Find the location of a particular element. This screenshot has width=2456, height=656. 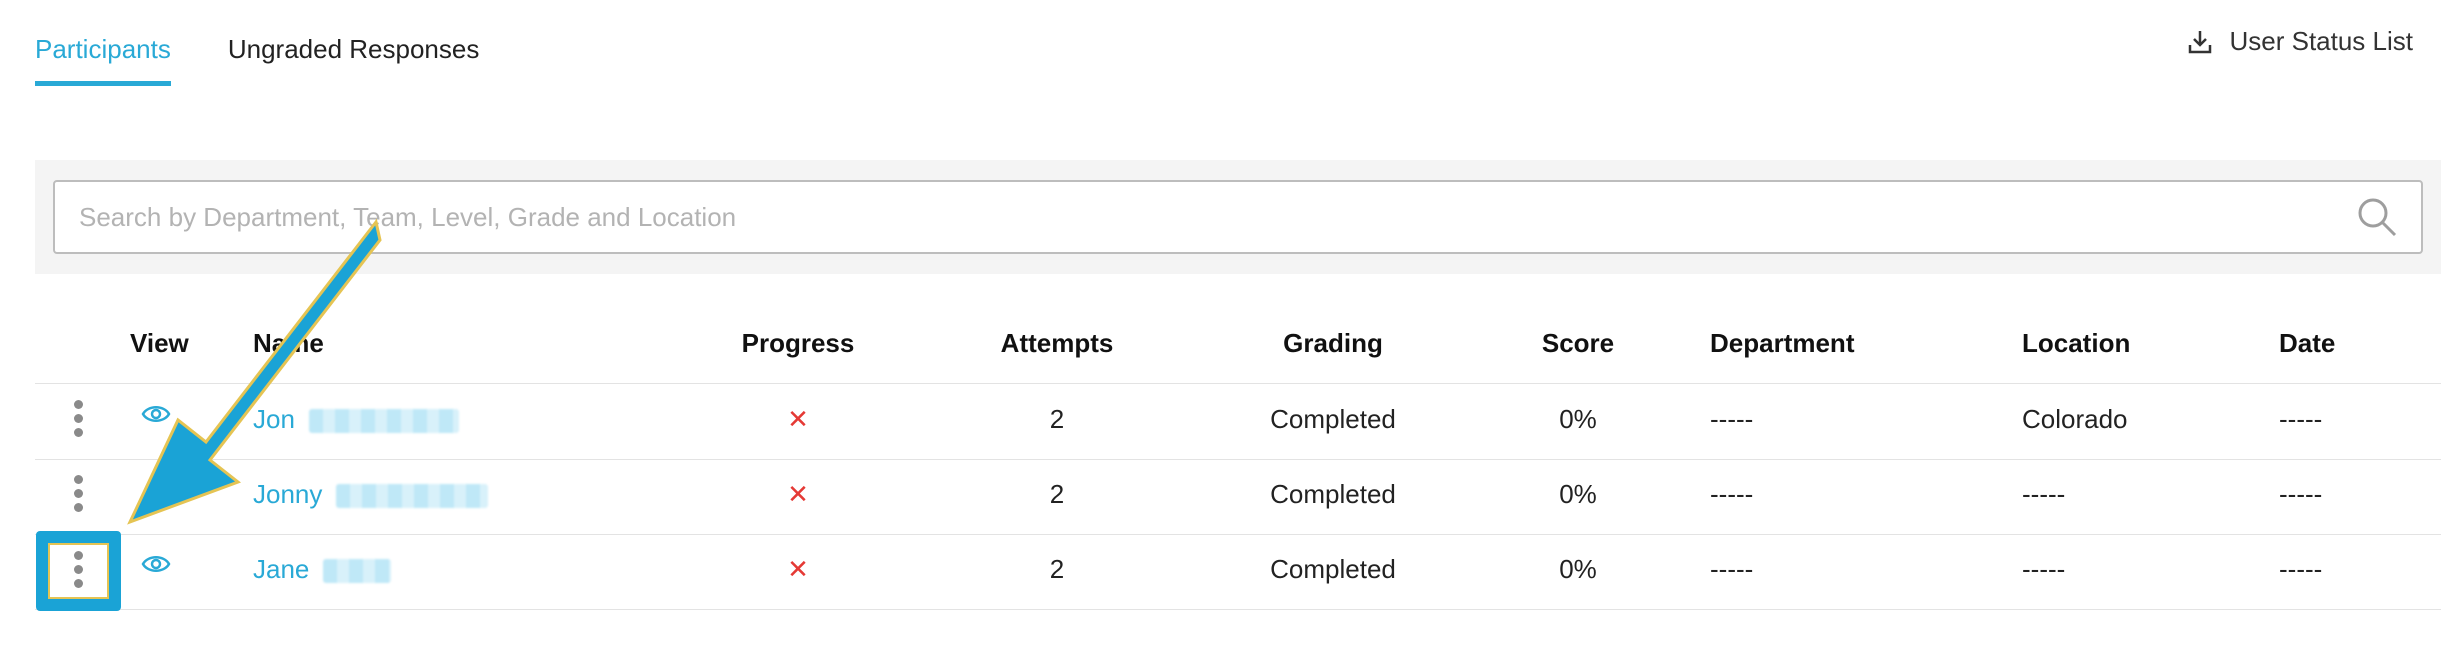

participant-name-link: Jon is located at coordinates (274, 419).